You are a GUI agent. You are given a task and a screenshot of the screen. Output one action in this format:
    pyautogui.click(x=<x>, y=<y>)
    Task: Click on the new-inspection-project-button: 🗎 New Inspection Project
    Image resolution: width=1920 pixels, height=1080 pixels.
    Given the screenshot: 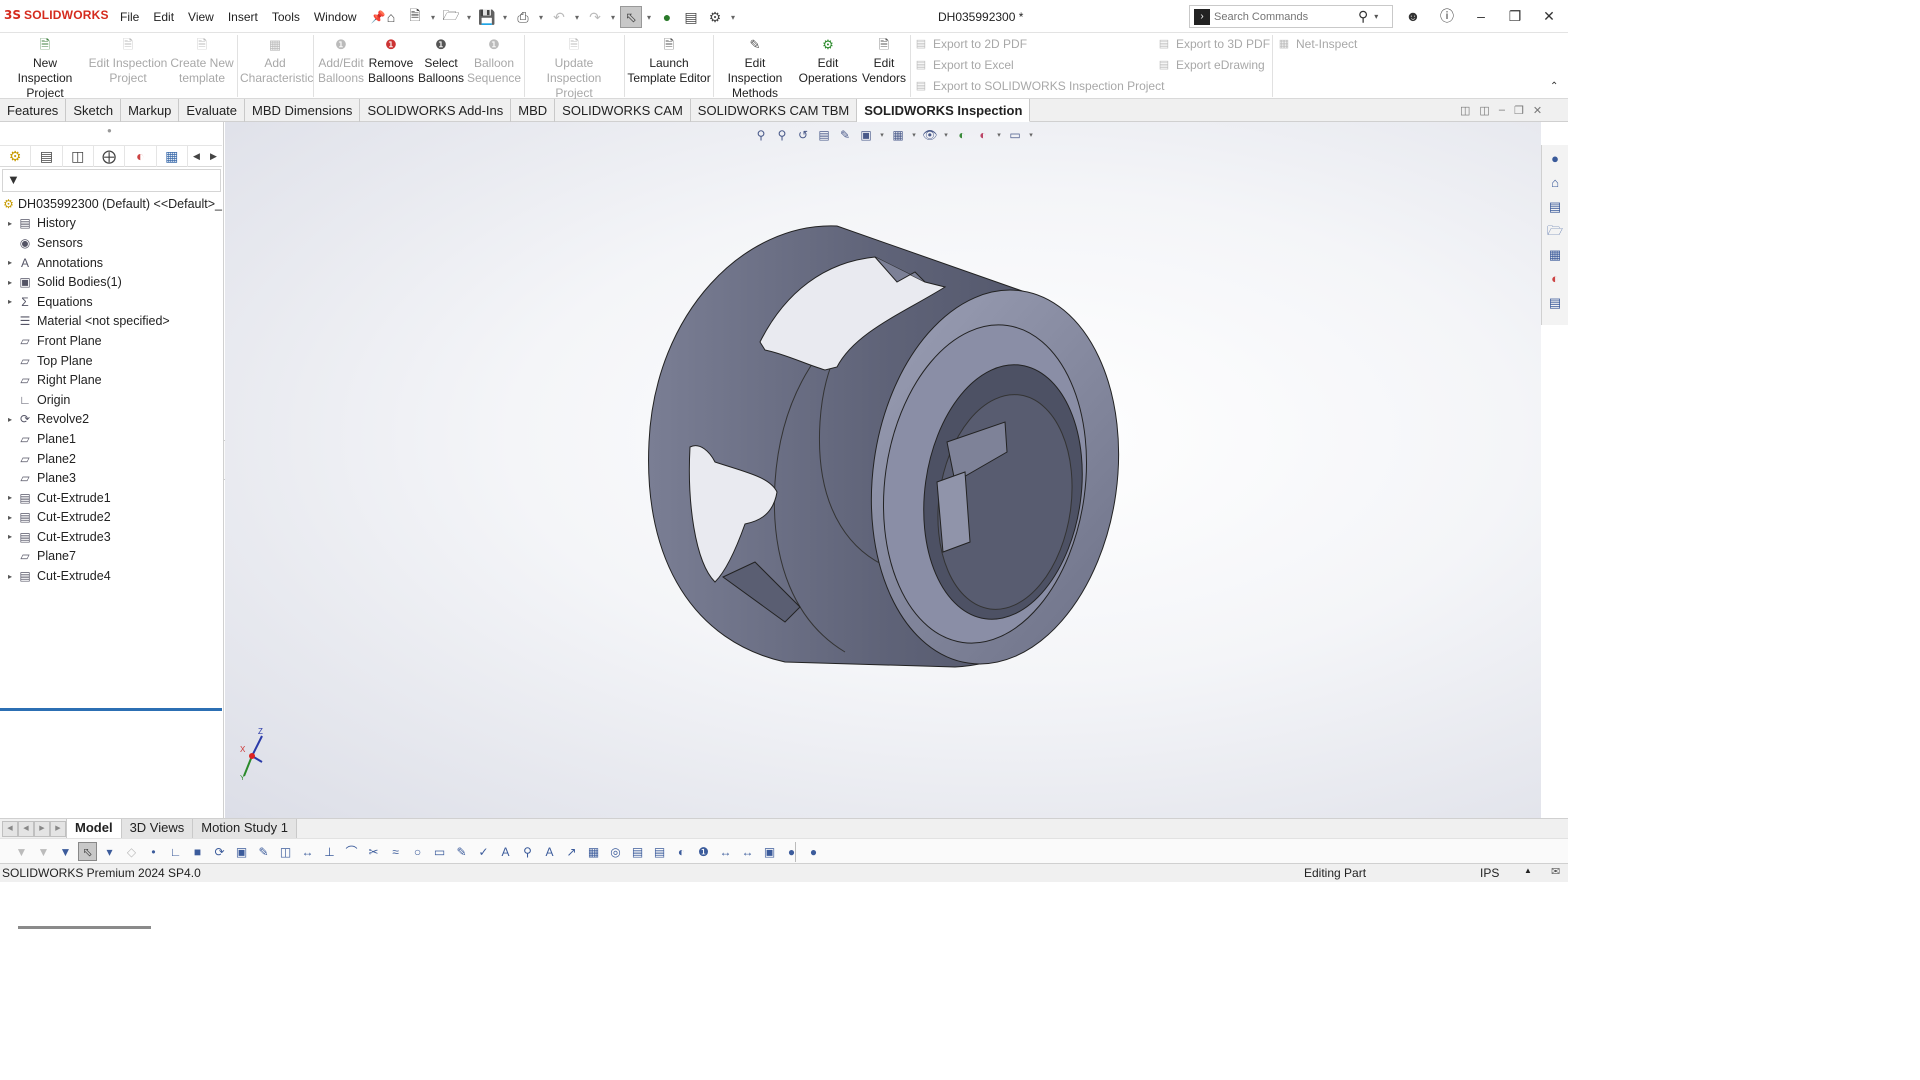 What is the action you would take?
    pyautogui.click(x=45, y=69)
    